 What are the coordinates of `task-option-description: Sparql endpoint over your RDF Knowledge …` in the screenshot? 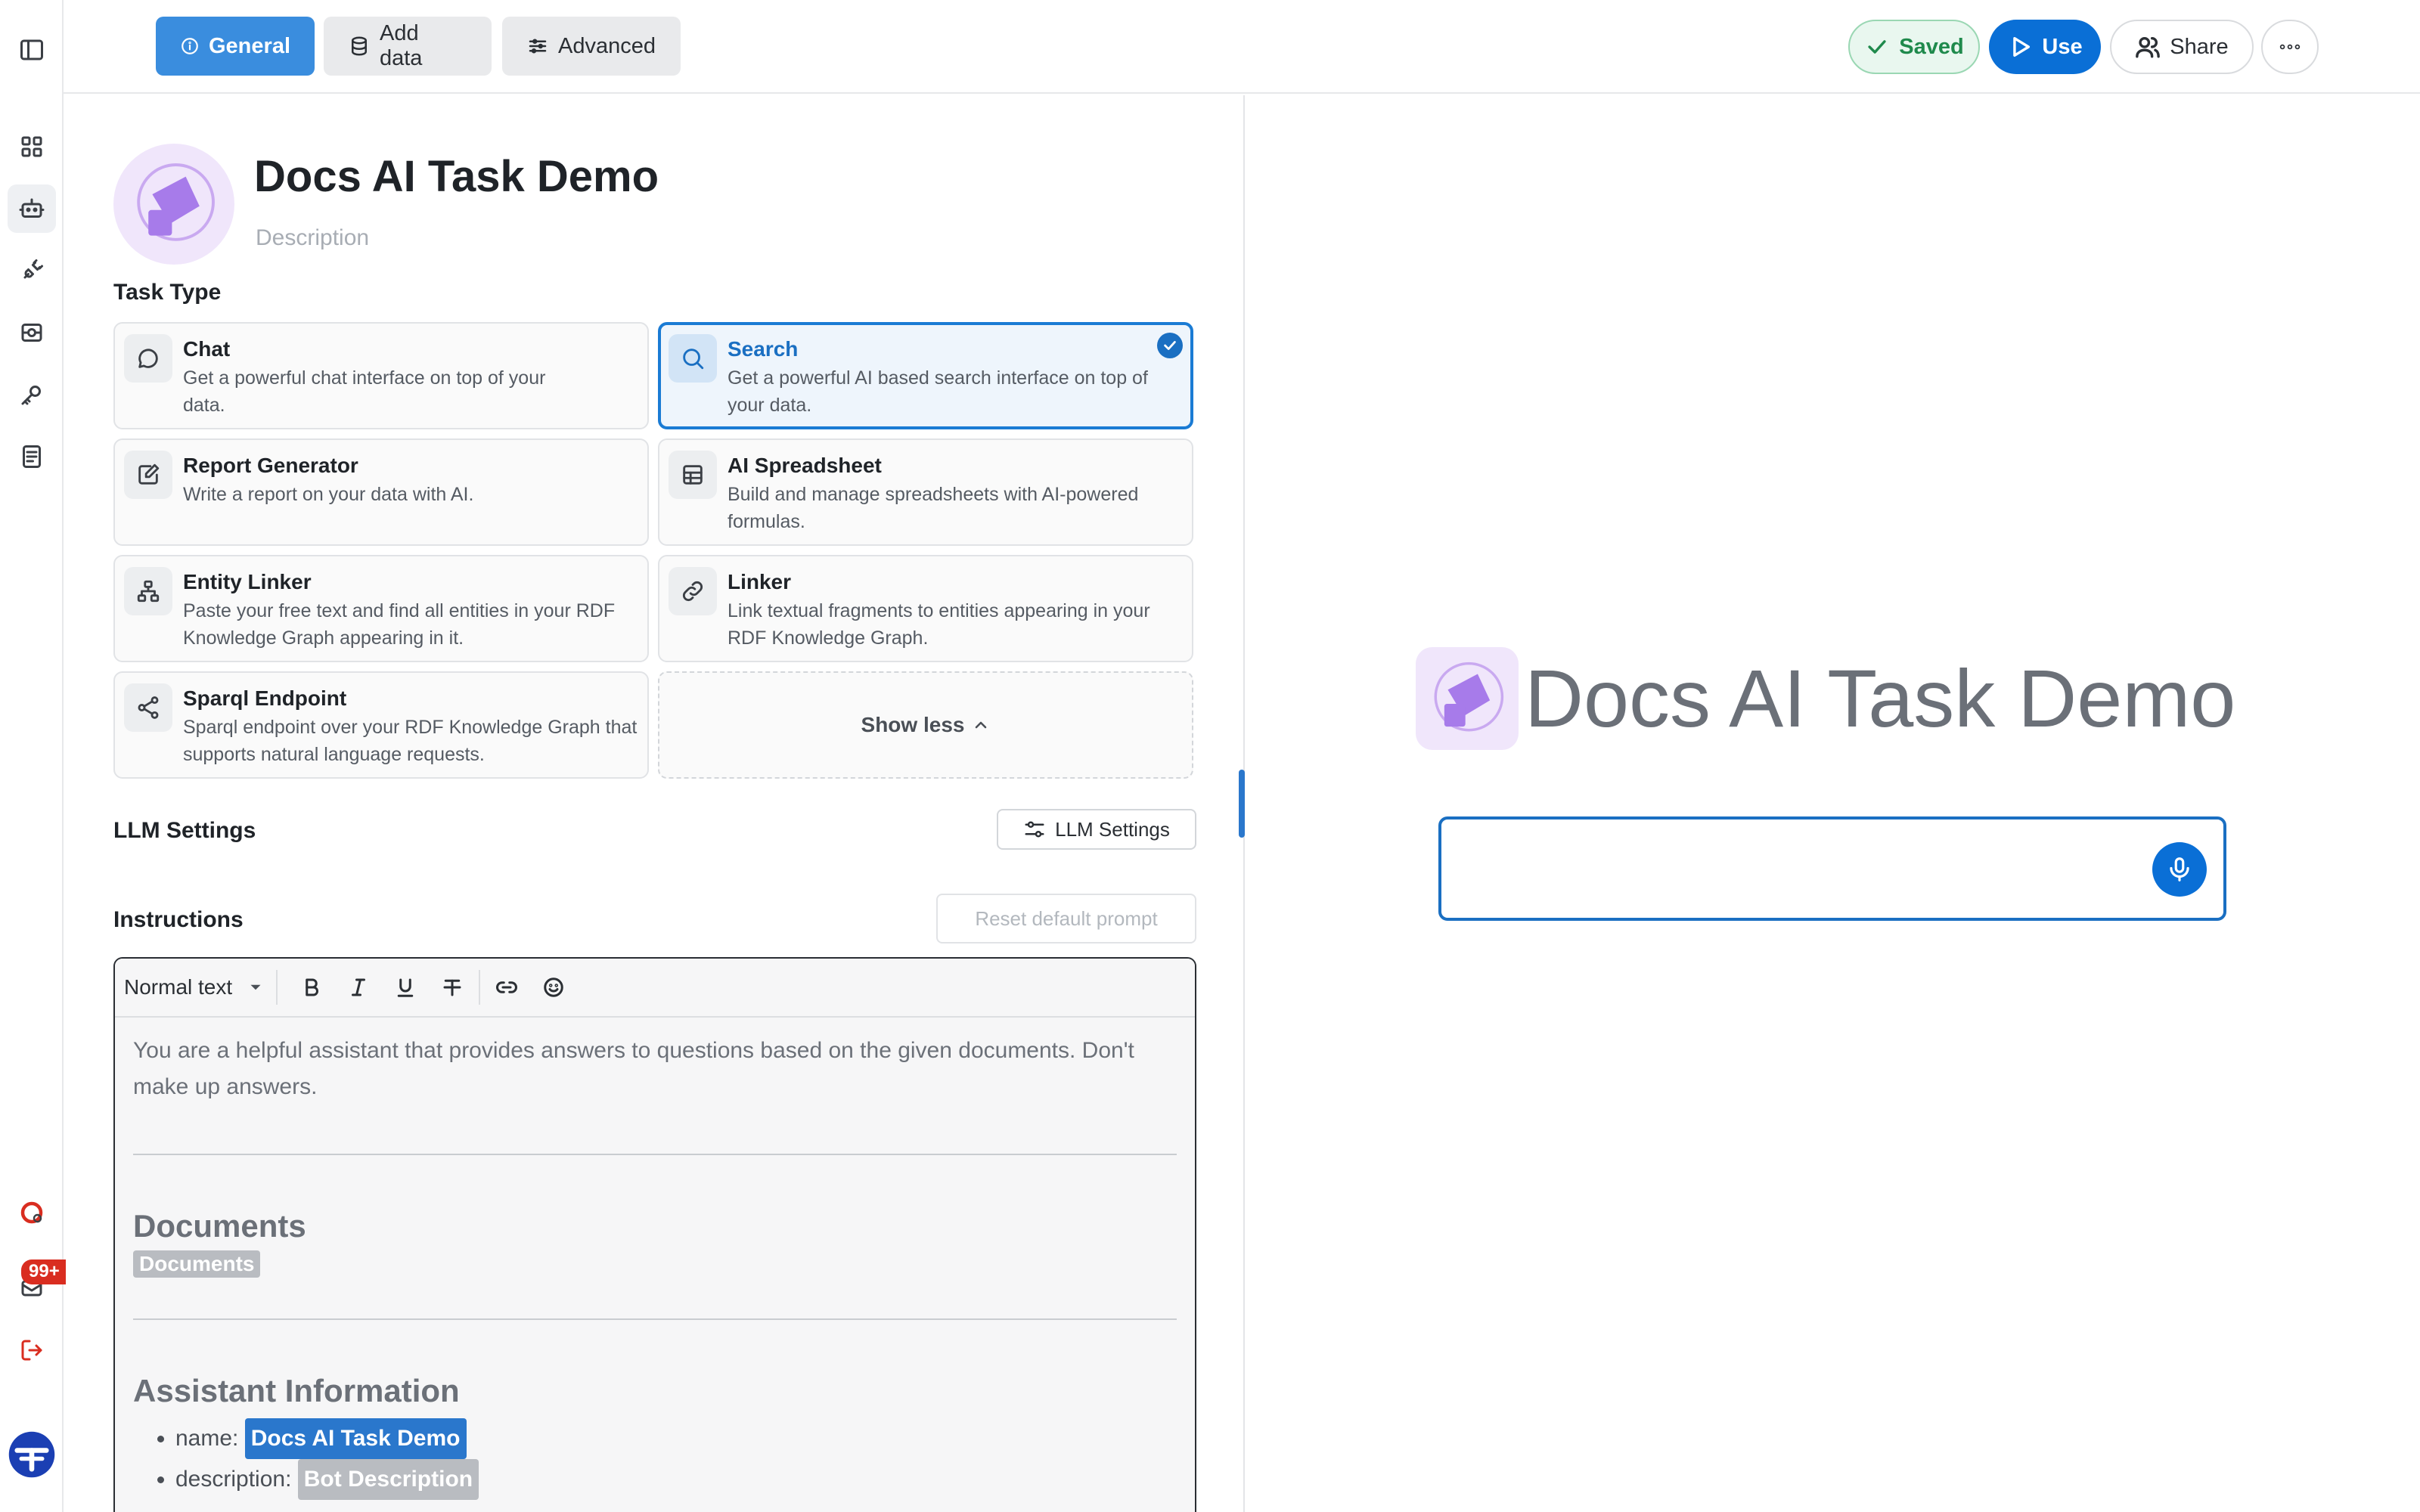 It's located at (410, 741).